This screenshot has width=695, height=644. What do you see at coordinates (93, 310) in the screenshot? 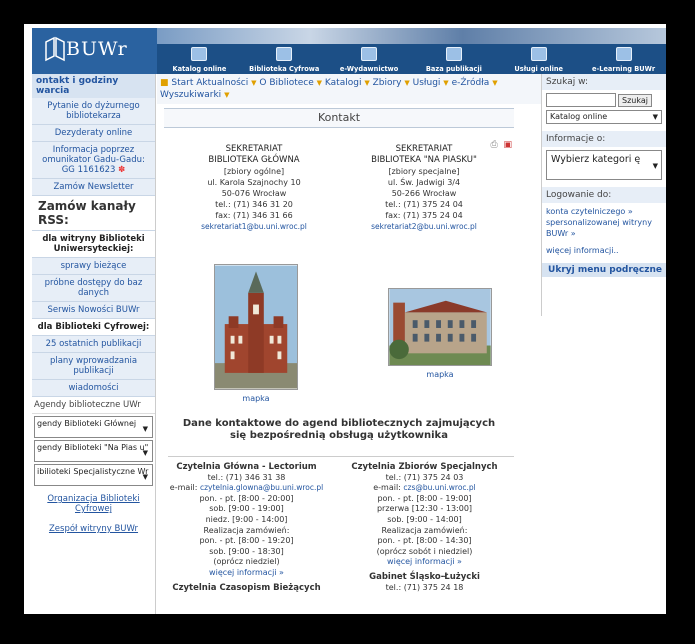
I see `rss-item-nowosci: Serwis Nowości BUWr` at bounding box center [93, 310].